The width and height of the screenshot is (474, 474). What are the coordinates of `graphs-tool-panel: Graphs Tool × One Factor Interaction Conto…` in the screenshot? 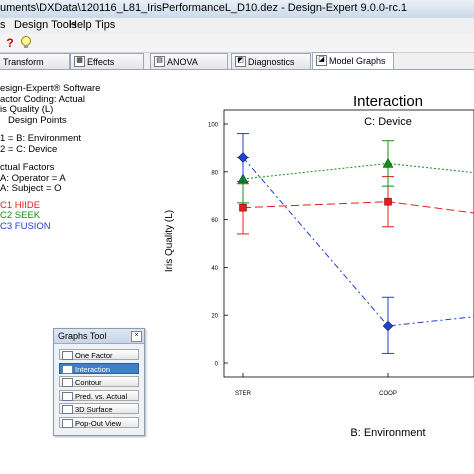 It's located at (99, 382).